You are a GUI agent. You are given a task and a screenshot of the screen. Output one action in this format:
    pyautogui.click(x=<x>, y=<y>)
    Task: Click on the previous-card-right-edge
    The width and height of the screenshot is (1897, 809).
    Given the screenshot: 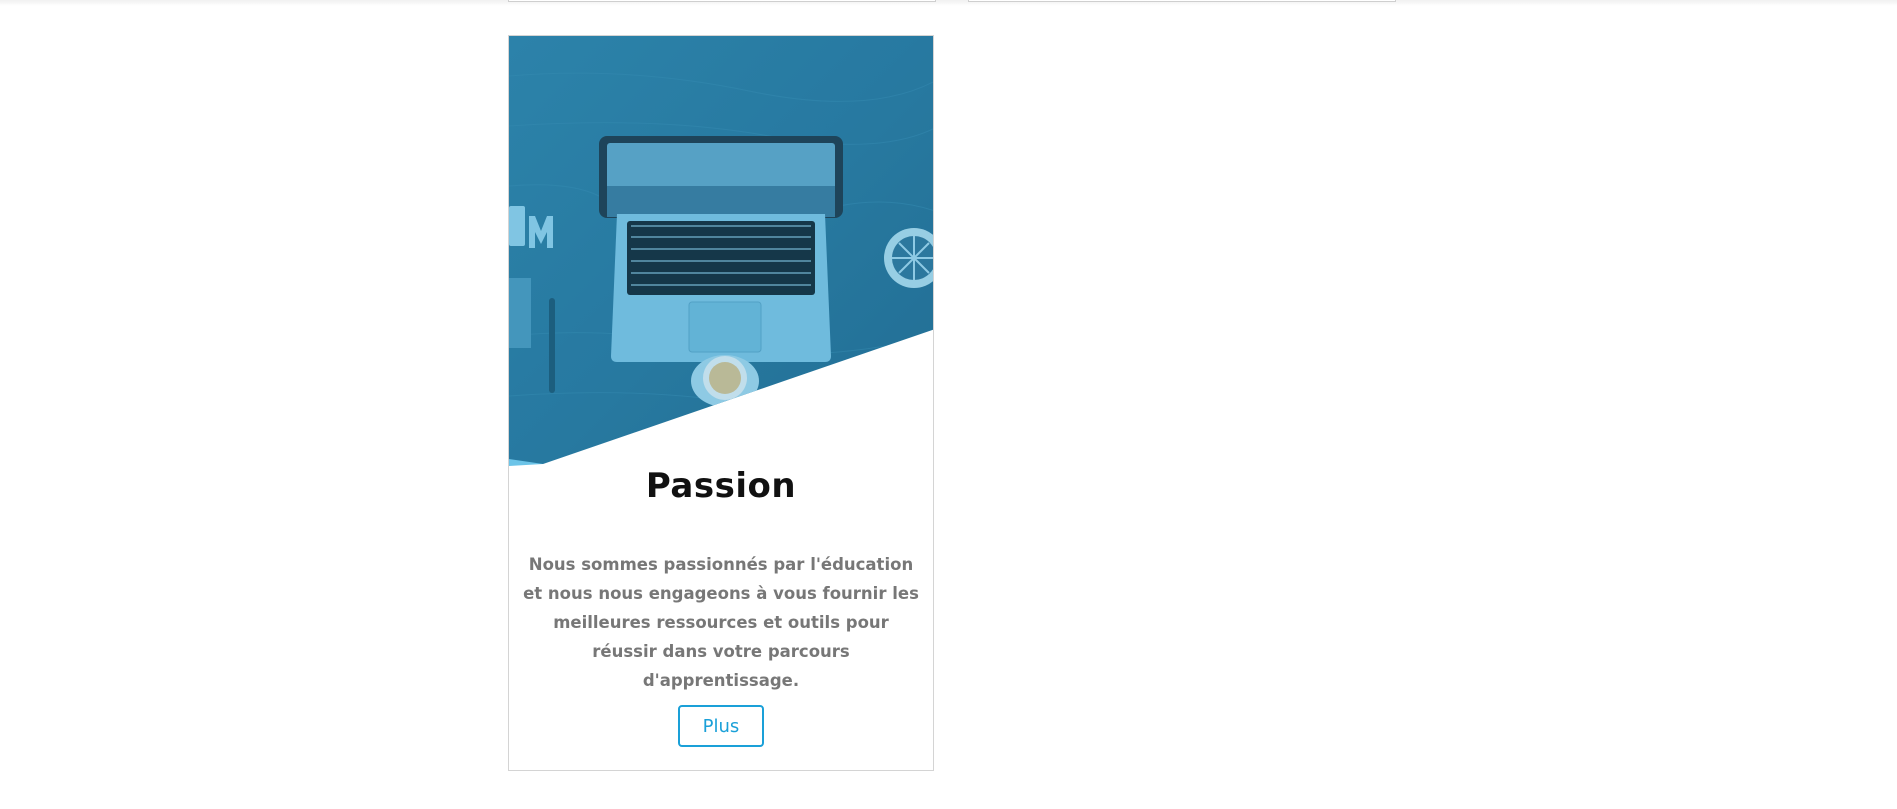 What is the action you would take?
    pyautogui.click(x=1182, y=1)
    